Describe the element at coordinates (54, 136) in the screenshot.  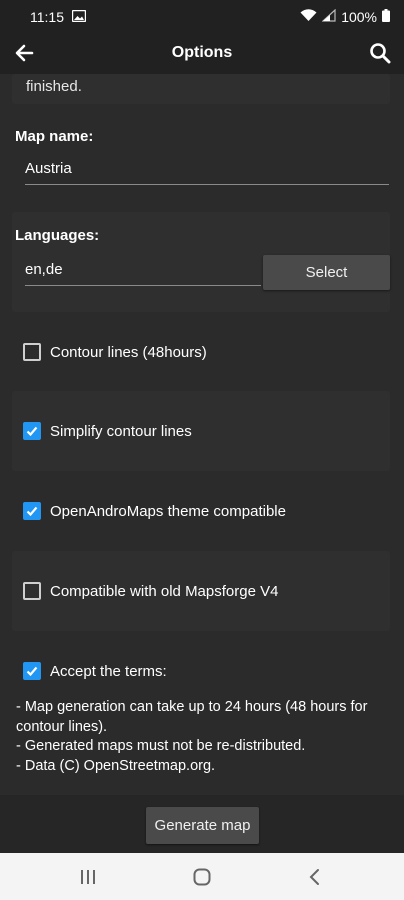
I see `map-name-label: Map name:` at that location.